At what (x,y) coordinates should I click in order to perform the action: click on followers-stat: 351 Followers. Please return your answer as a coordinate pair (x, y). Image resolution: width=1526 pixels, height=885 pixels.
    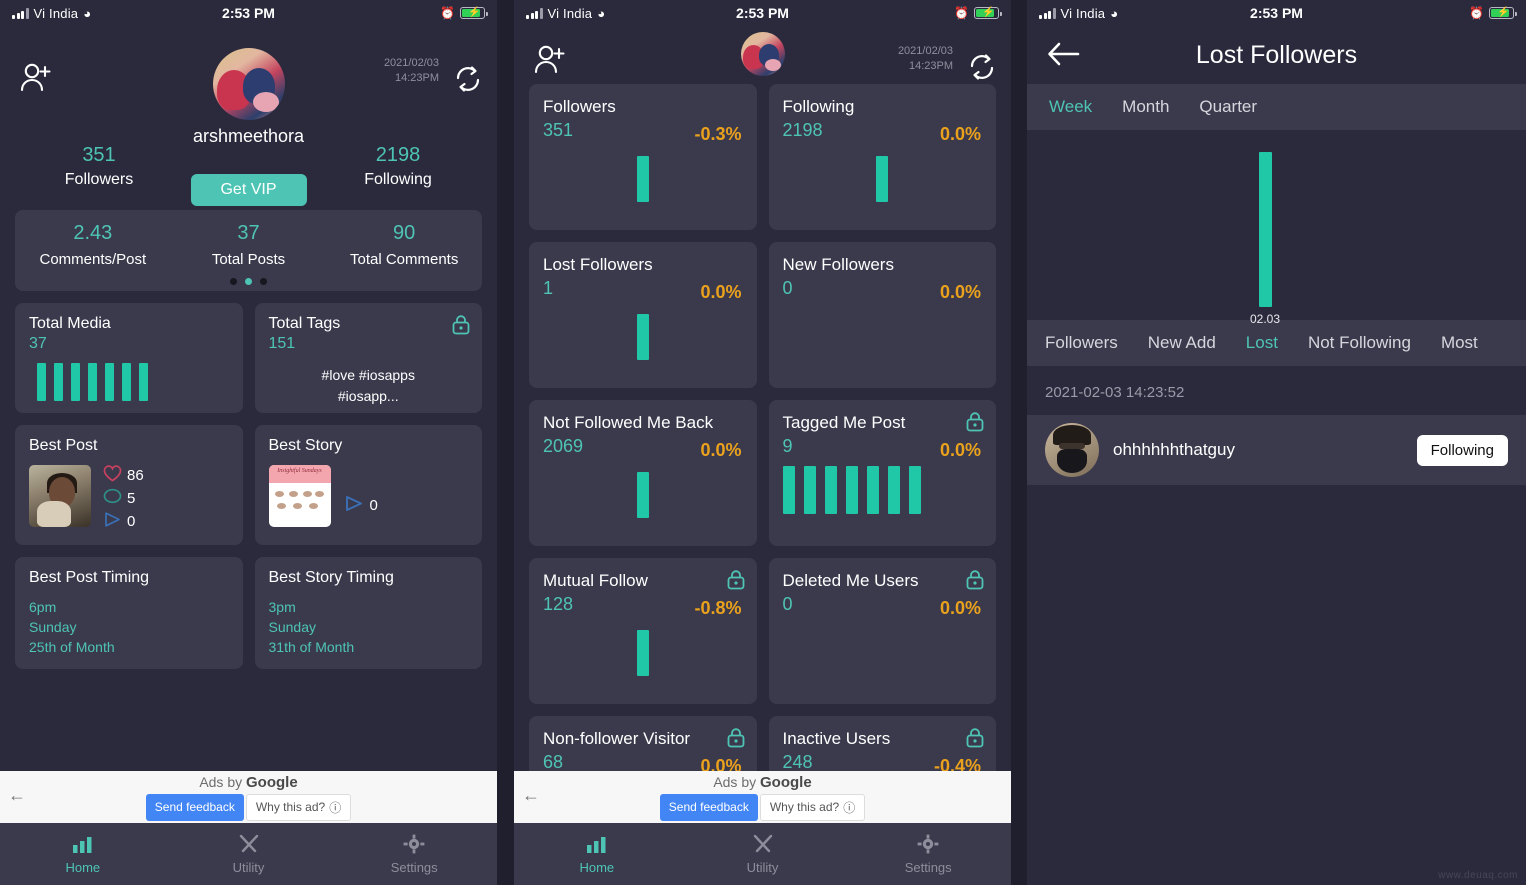
    Looking at the image, I should click on (99, 166).